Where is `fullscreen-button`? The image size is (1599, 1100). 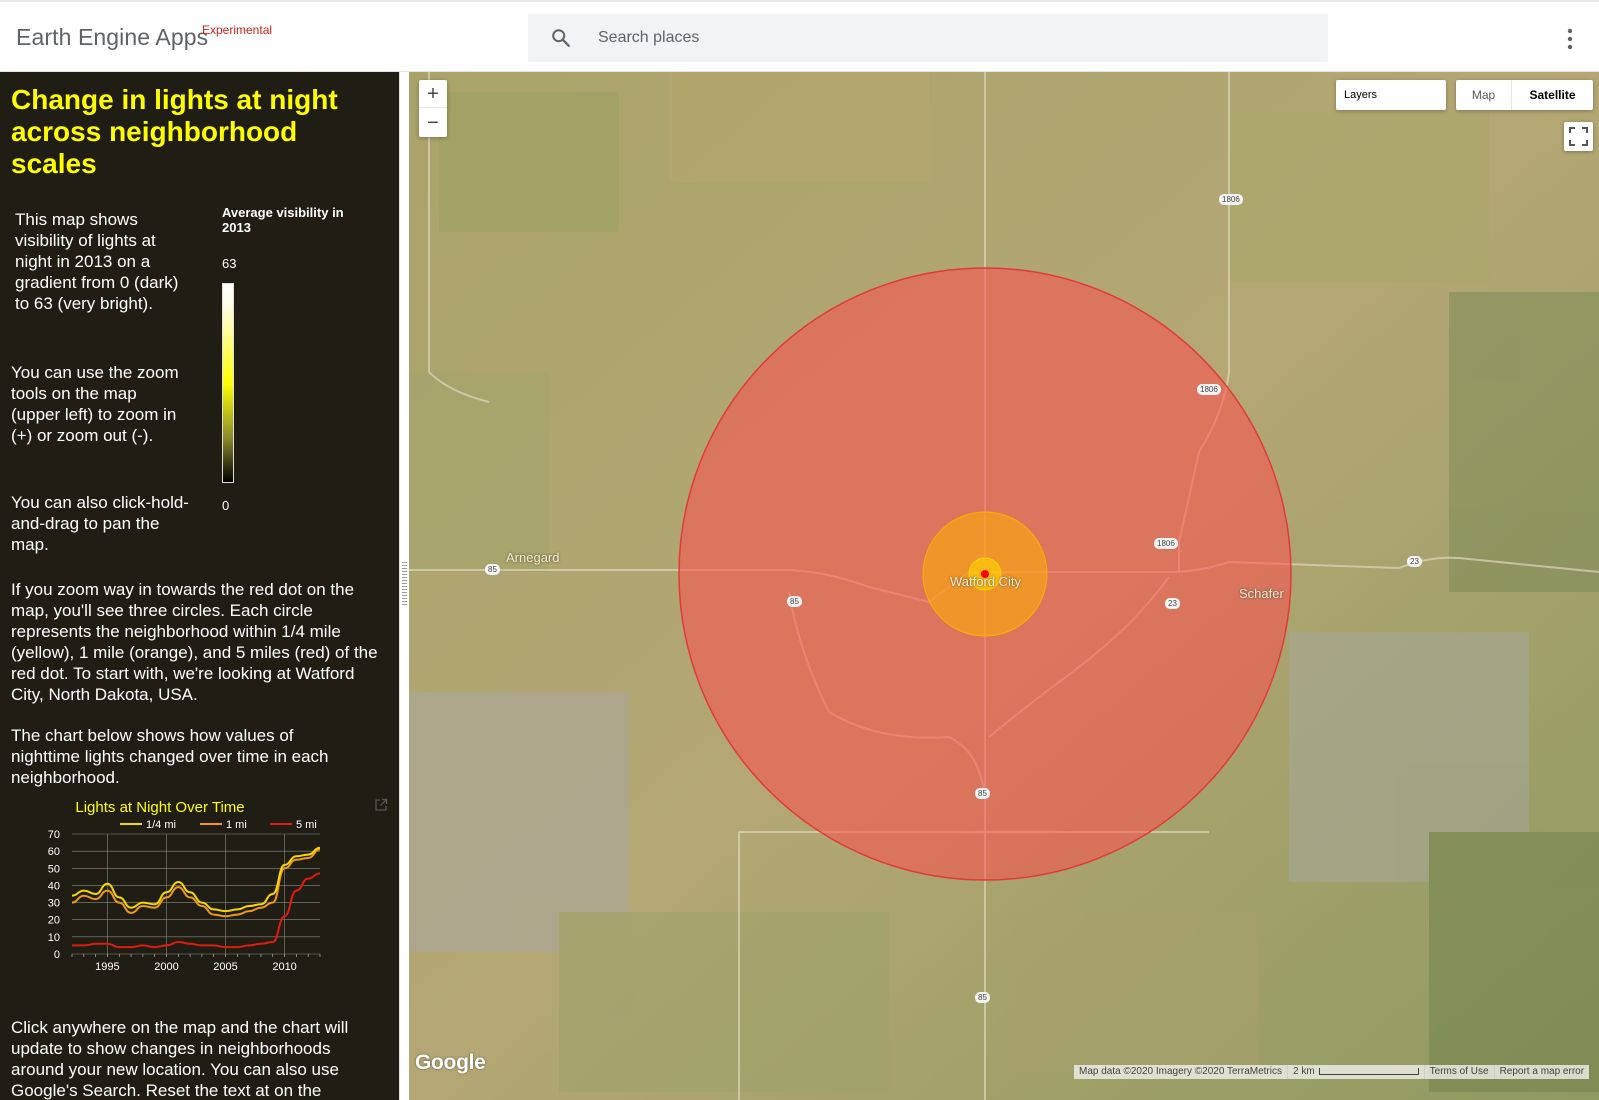
fullscreen-button is located at coordinates (1578, 136).